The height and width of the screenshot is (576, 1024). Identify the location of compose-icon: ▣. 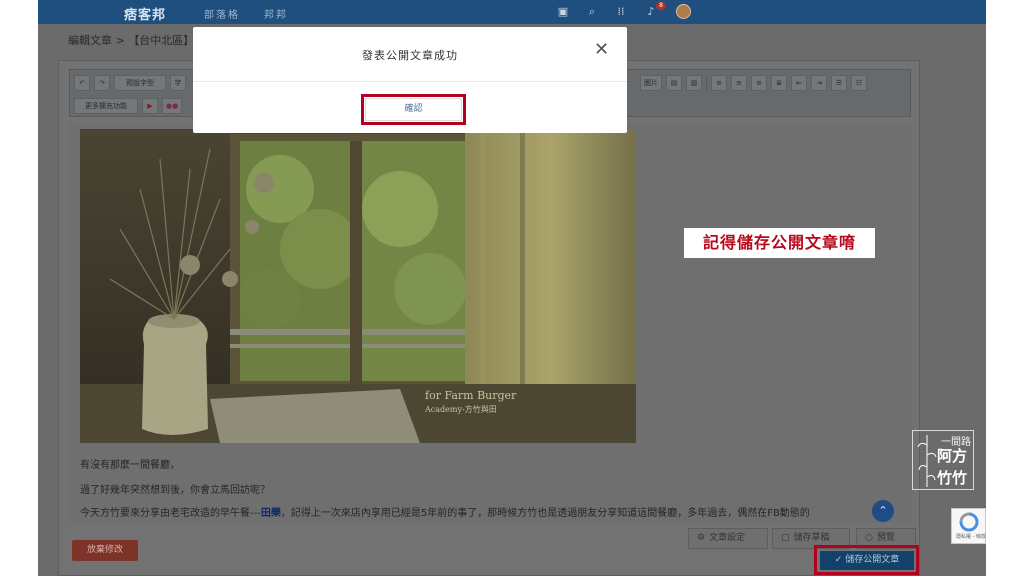
(563, 12).